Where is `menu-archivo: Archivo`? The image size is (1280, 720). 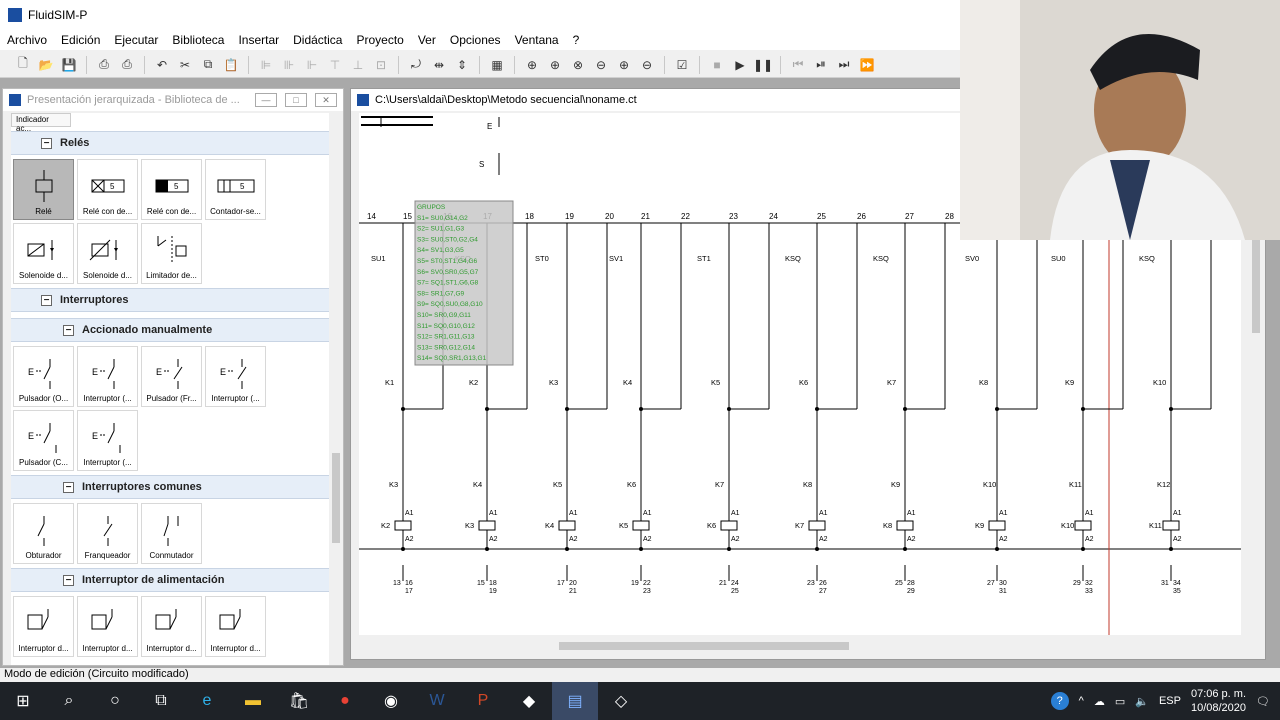 menu-archivo: Archivo is located at coordinates (27, 40).